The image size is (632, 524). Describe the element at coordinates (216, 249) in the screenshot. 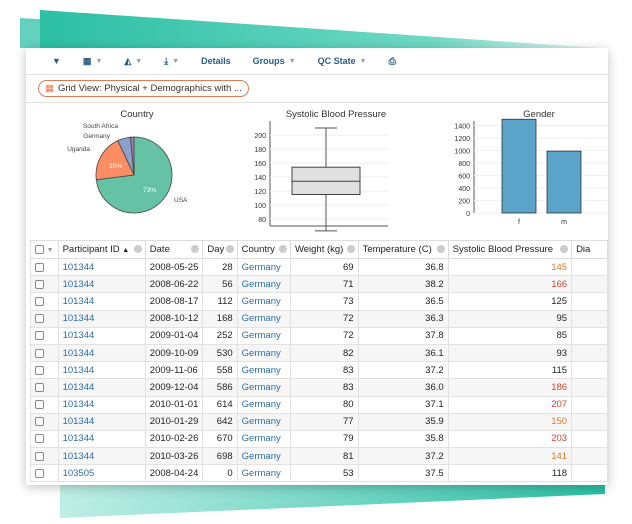

I see `column-header-label: Day` at that location.